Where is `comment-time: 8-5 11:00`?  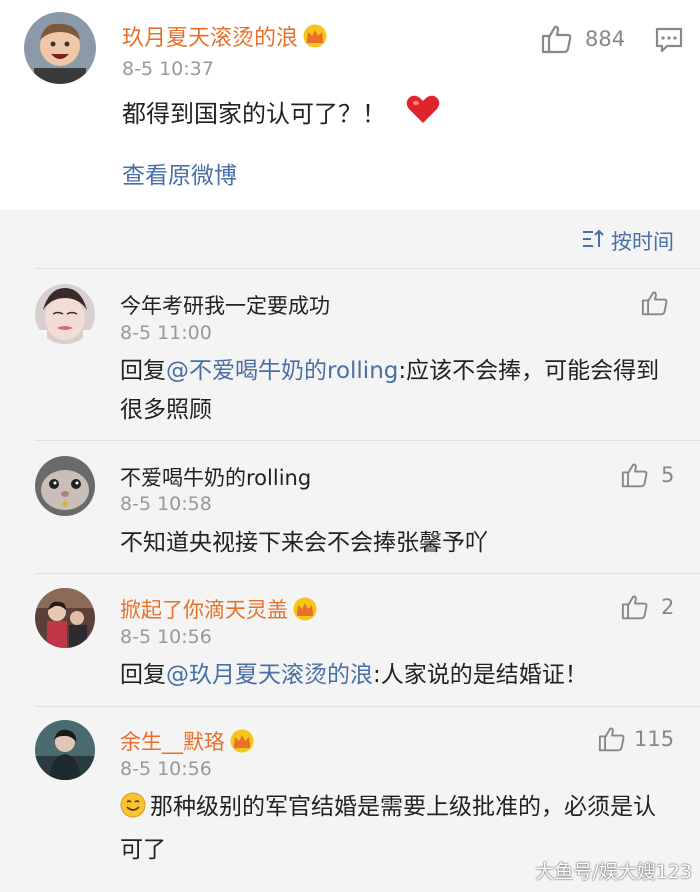 comment-time: 8-5 11:00 is located at coordinates (166, 333).